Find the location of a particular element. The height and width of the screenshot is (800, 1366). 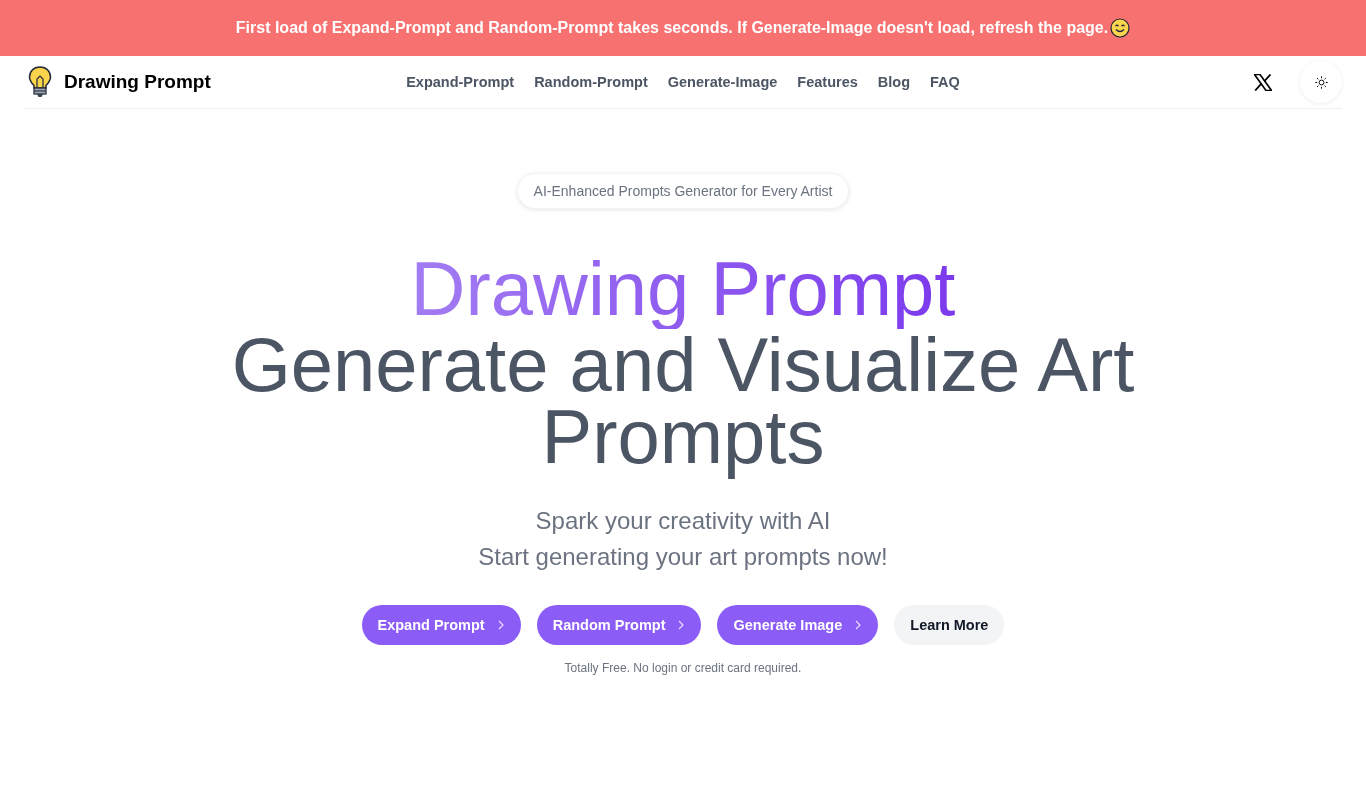

primary-button: Generate Image is located at coordinates (798, 625).